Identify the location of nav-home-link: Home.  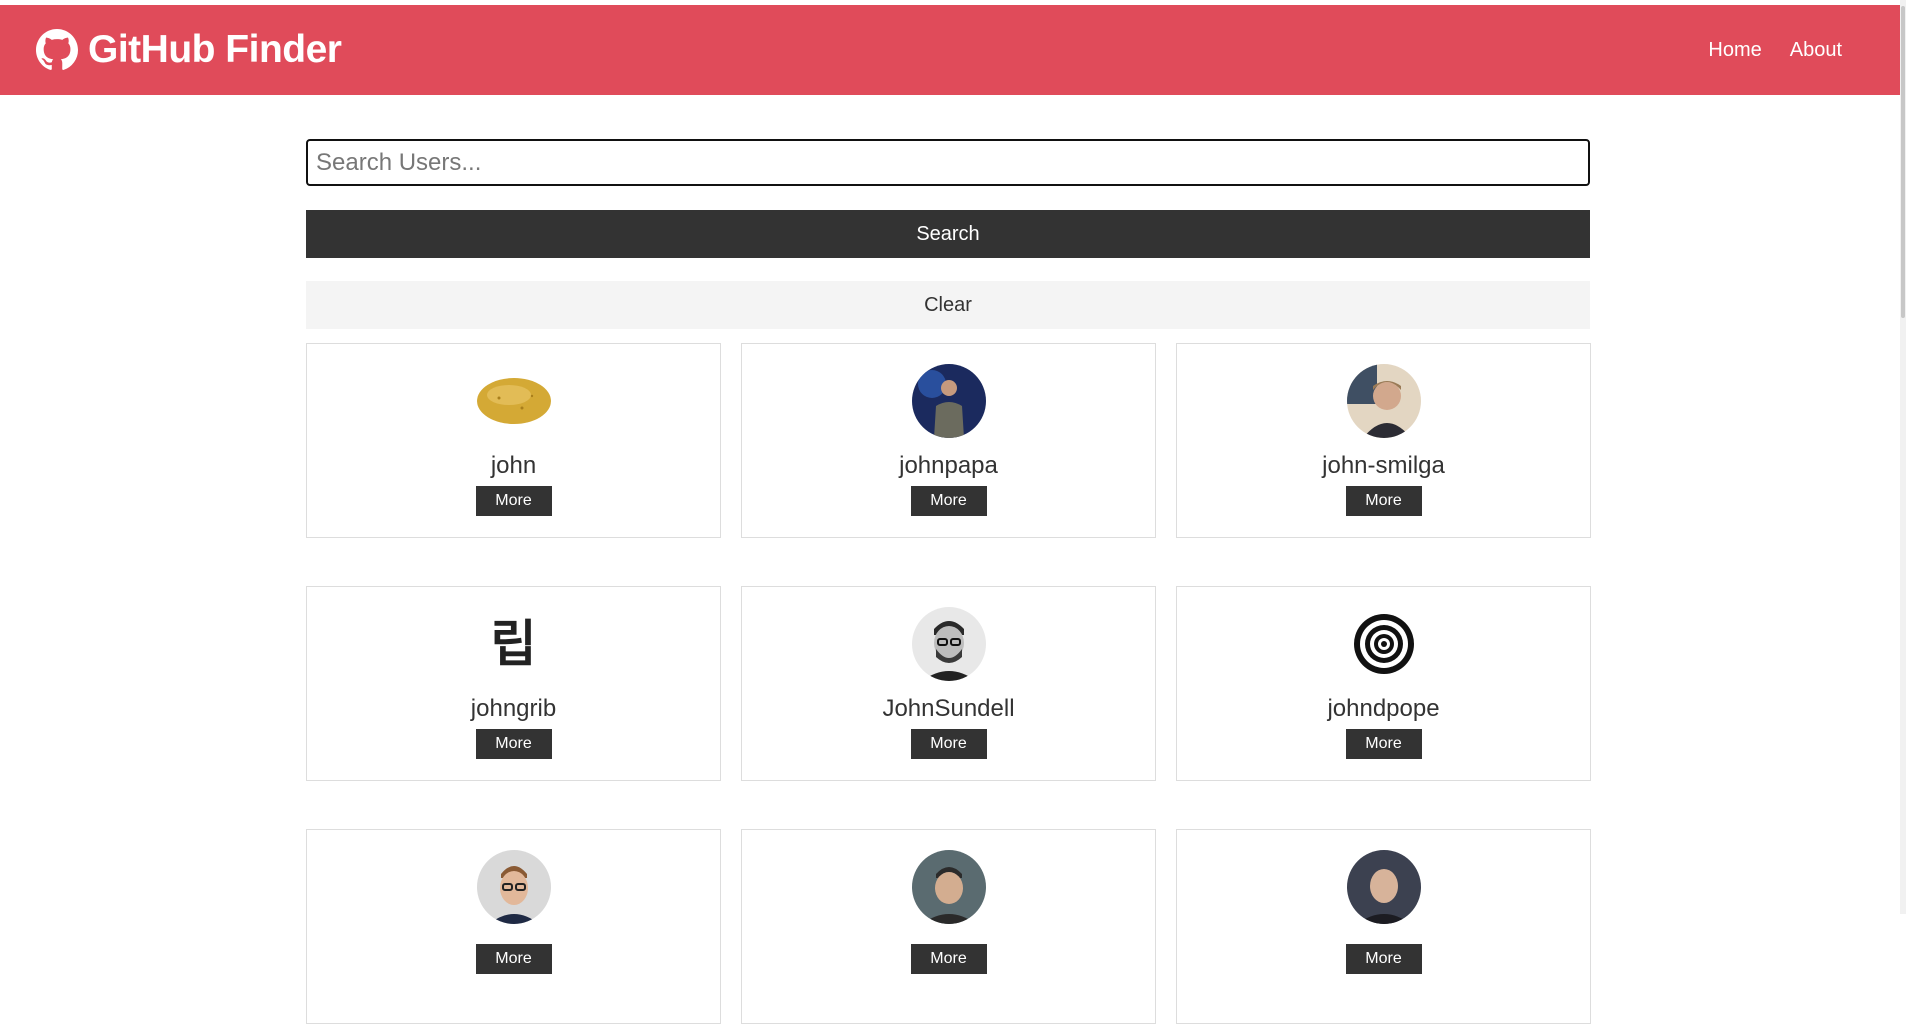
(1734, 50).